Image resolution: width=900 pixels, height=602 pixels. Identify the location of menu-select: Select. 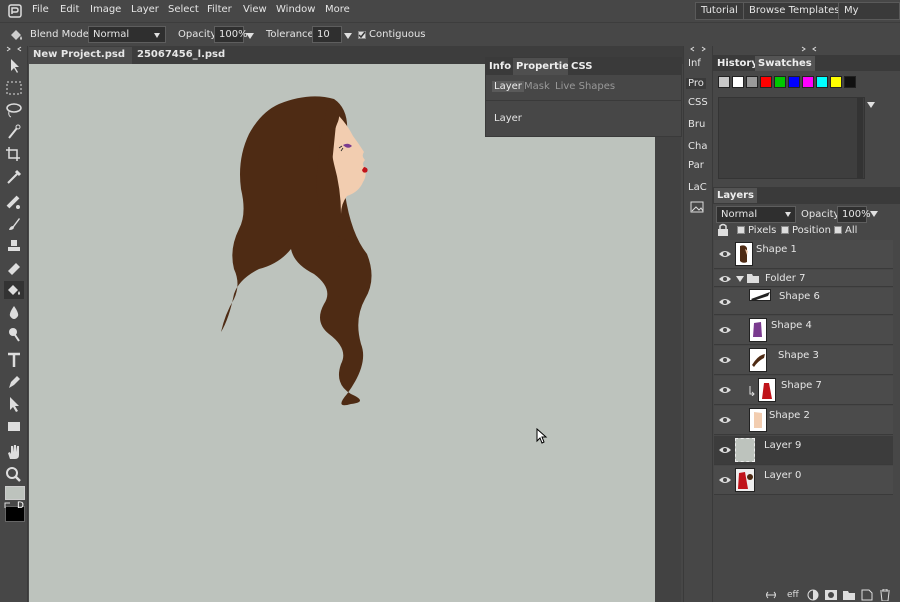
(183, 9).